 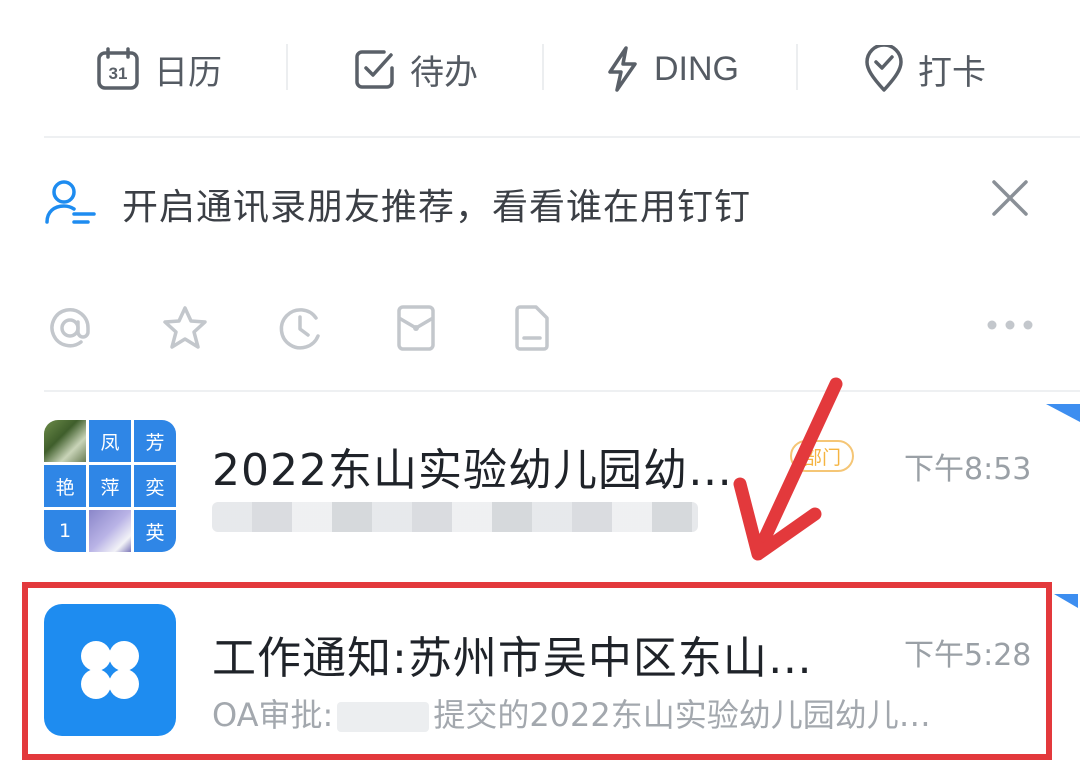 What do you see at coordinates (71, 204) in the screenshot?
I see `contacts-person-icon` at bounding box center [71, 204].